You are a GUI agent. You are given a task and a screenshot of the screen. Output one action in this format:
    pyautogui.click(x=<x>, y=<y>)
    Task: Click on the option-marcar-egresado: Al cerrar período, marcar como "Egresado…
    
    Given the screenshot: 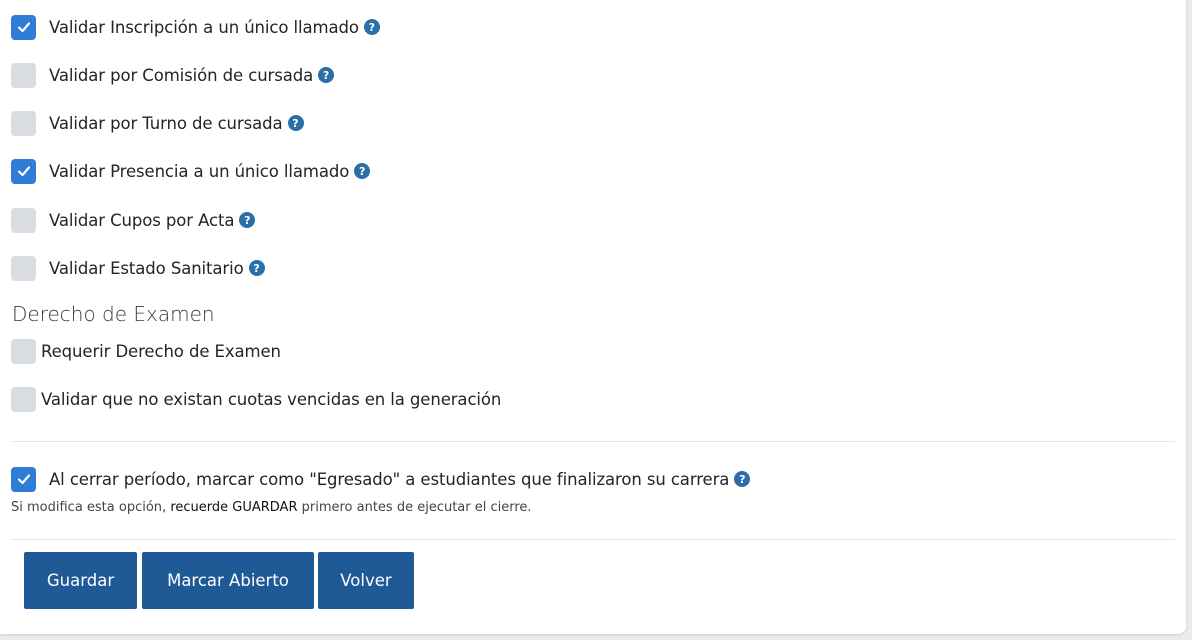 What is the action you would take?
    pyautogui.click(x=381, y=479)
    